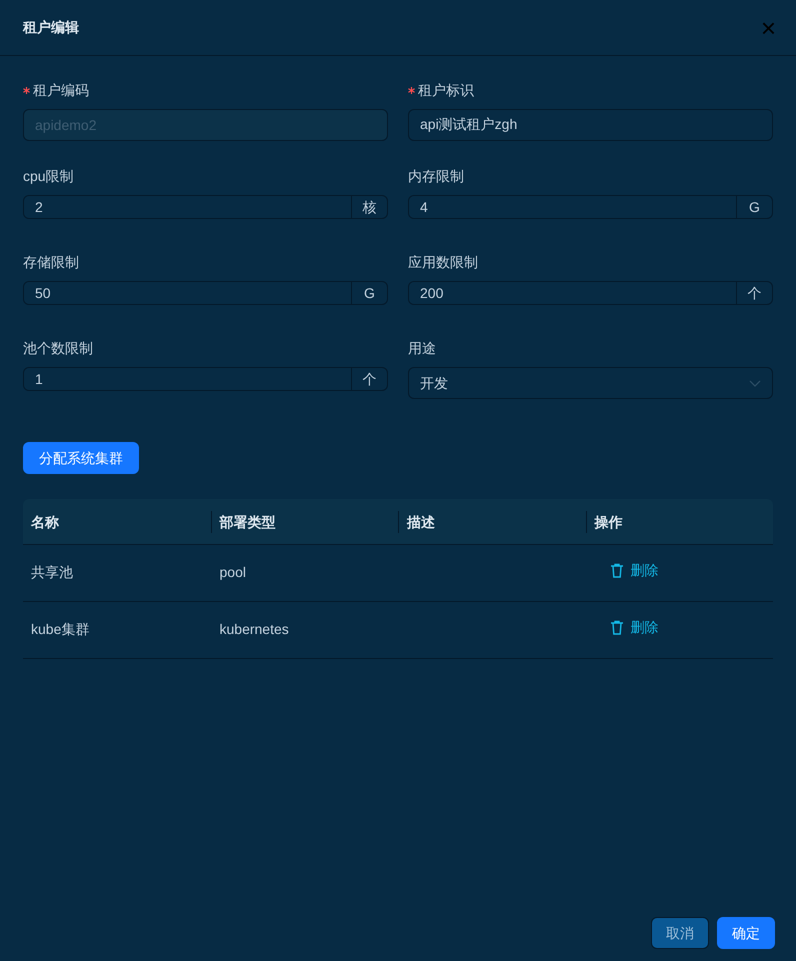 The height and width of the screenshot is (961, 796). Describe the element at coordinates (443, 262) in the screenshot. I see `field-label: 应用数限制` at that location.